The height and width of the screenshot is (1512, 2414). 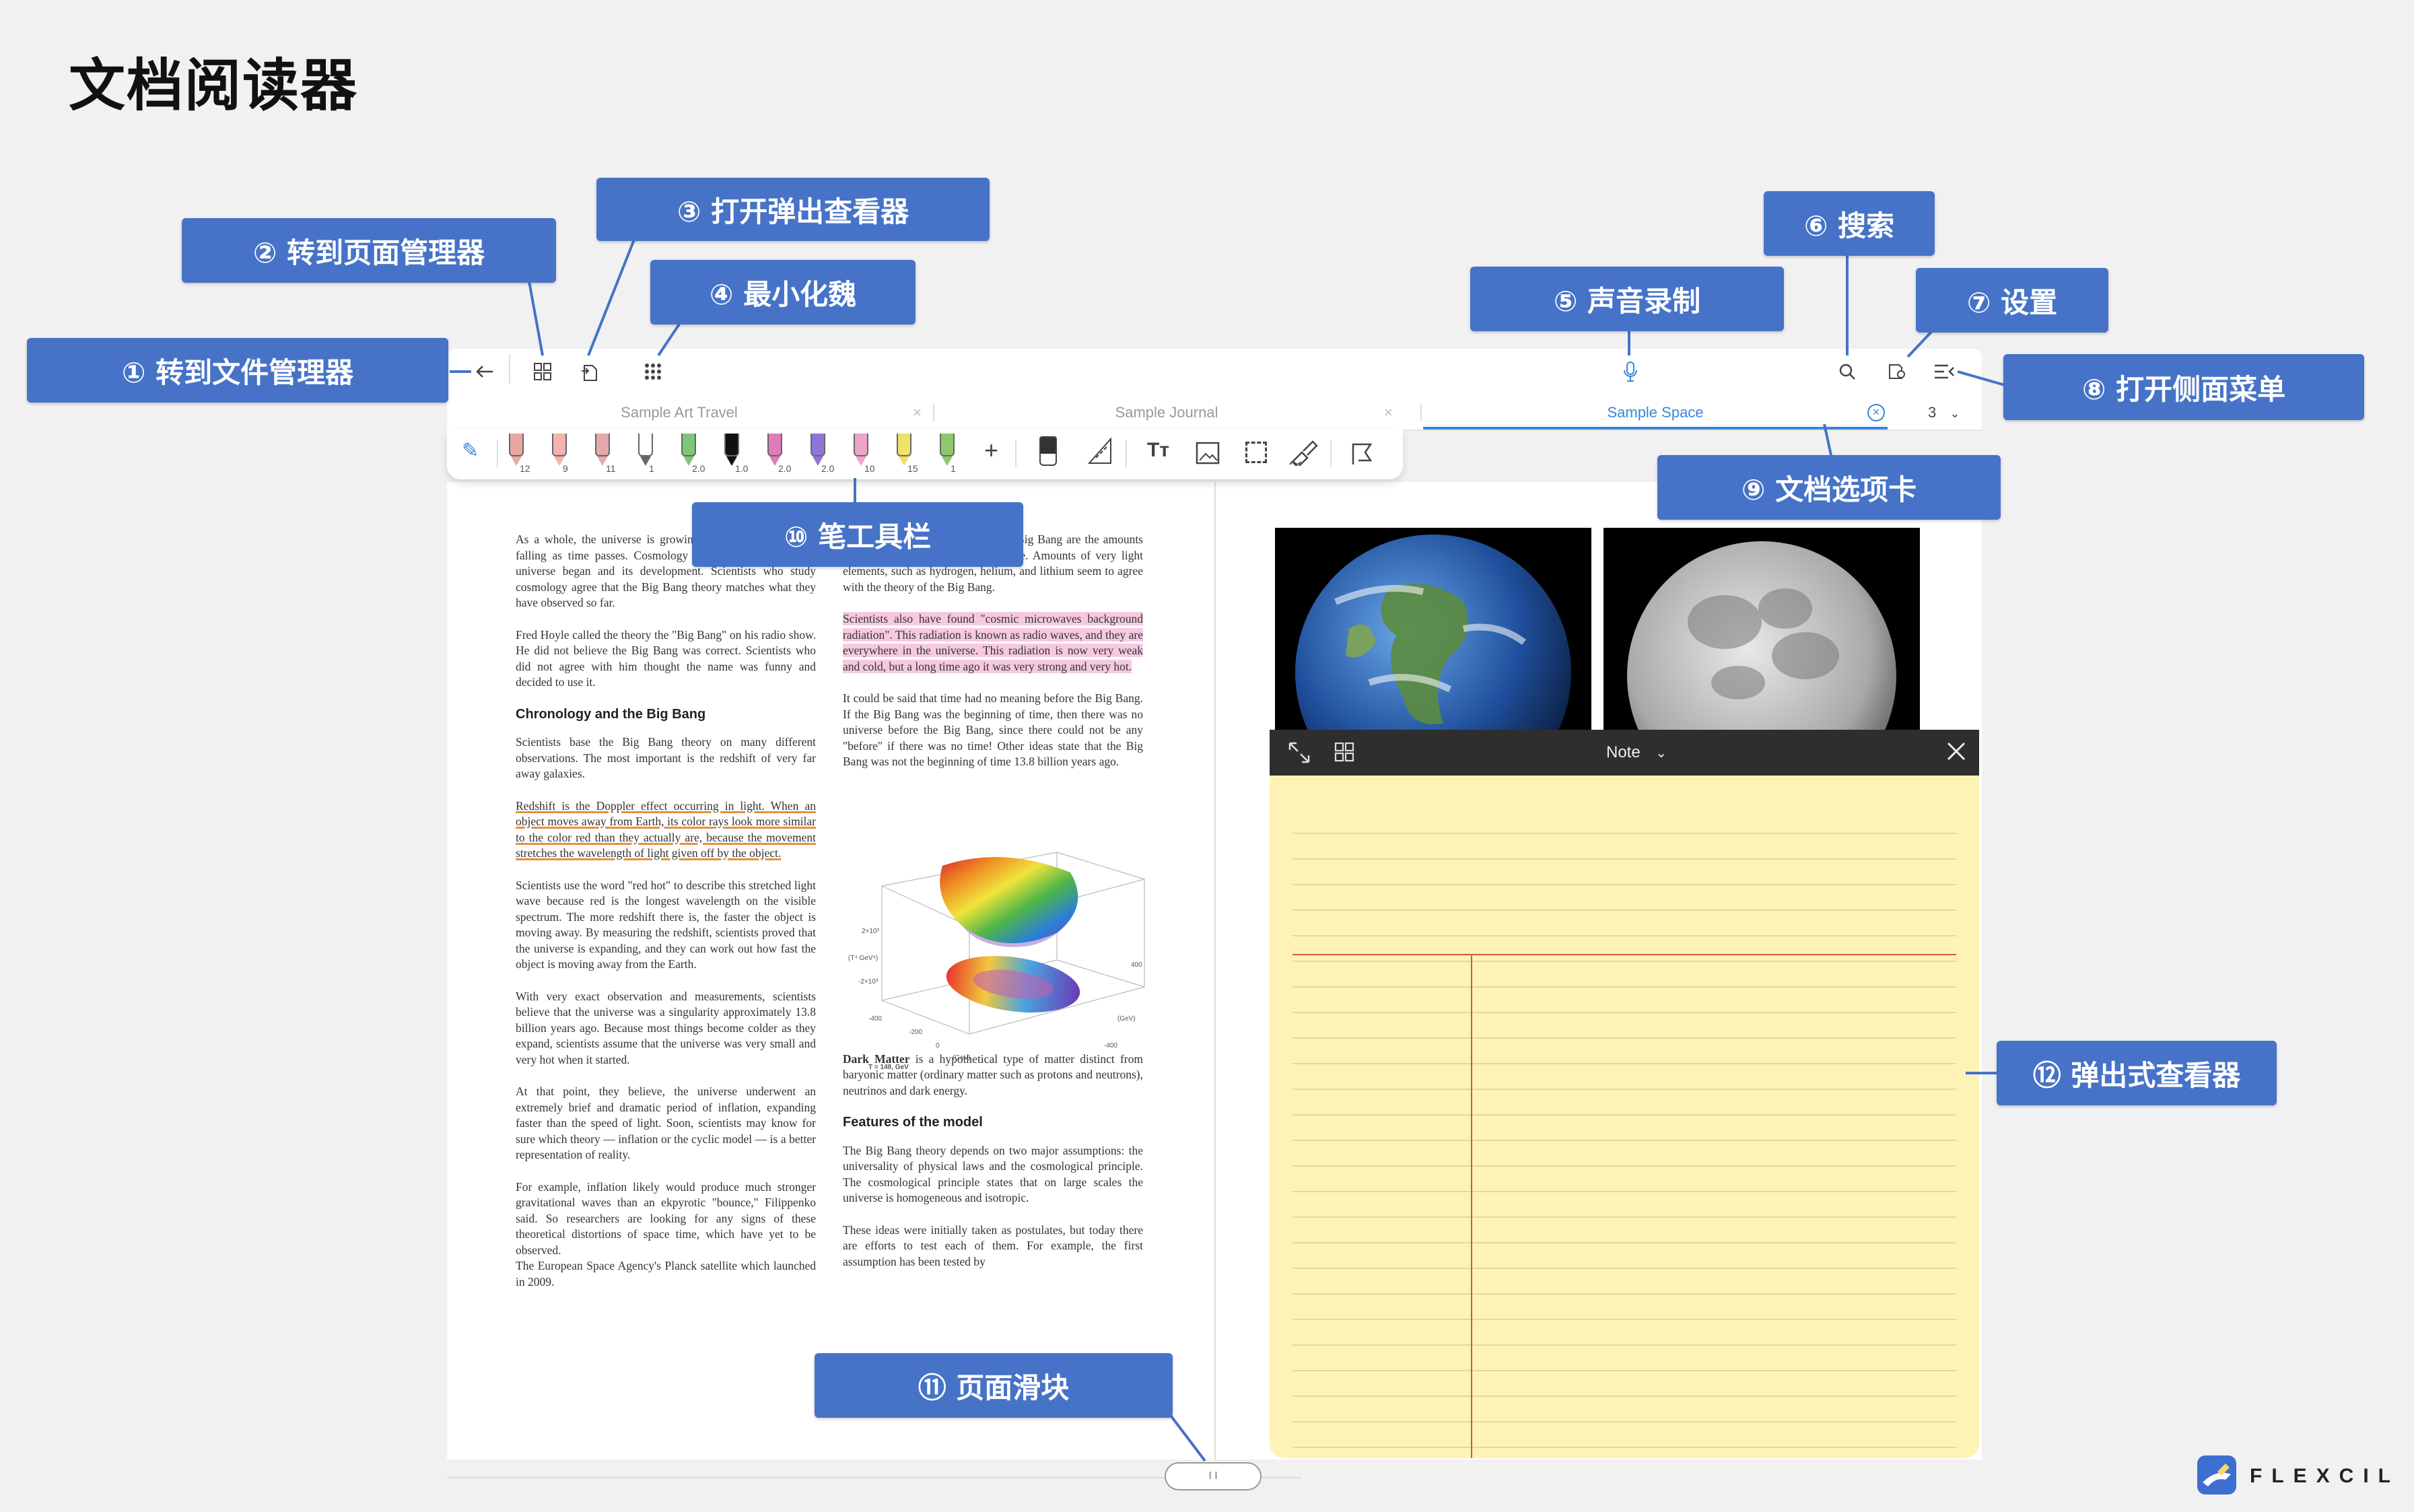 I want to click on page-slider: I I, so click(x=1213, y=1476).